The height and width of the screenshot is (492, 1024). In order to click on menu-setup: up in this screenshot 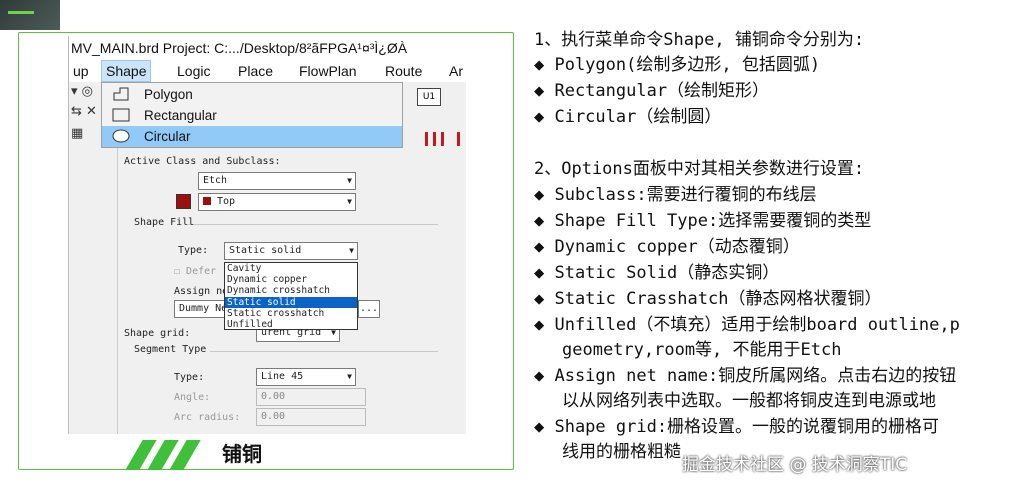, I will do `click(81, 71)`.